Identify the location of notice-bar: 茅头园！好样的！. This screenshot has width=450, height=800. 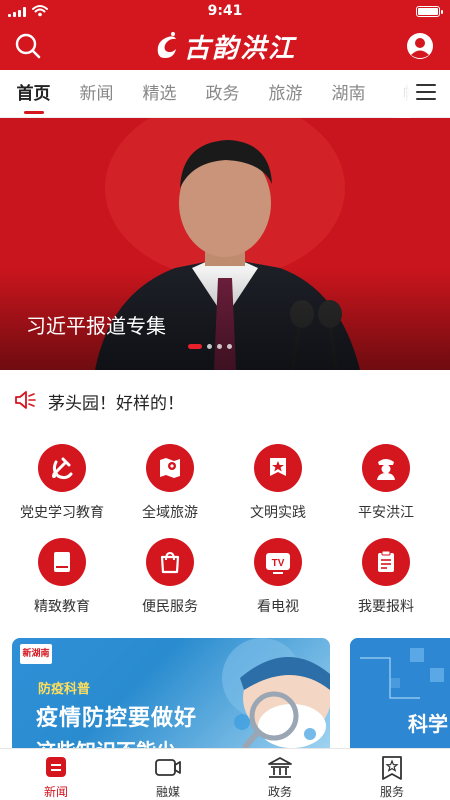
(225, 400).